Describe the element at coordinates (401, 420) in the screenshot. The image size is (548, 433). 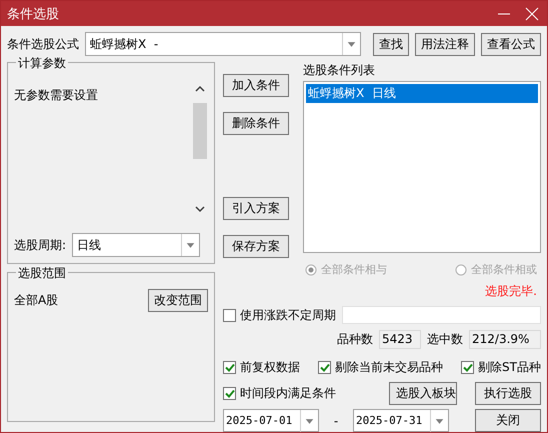
I see `end-date-field: 2025-07-31` at that location.